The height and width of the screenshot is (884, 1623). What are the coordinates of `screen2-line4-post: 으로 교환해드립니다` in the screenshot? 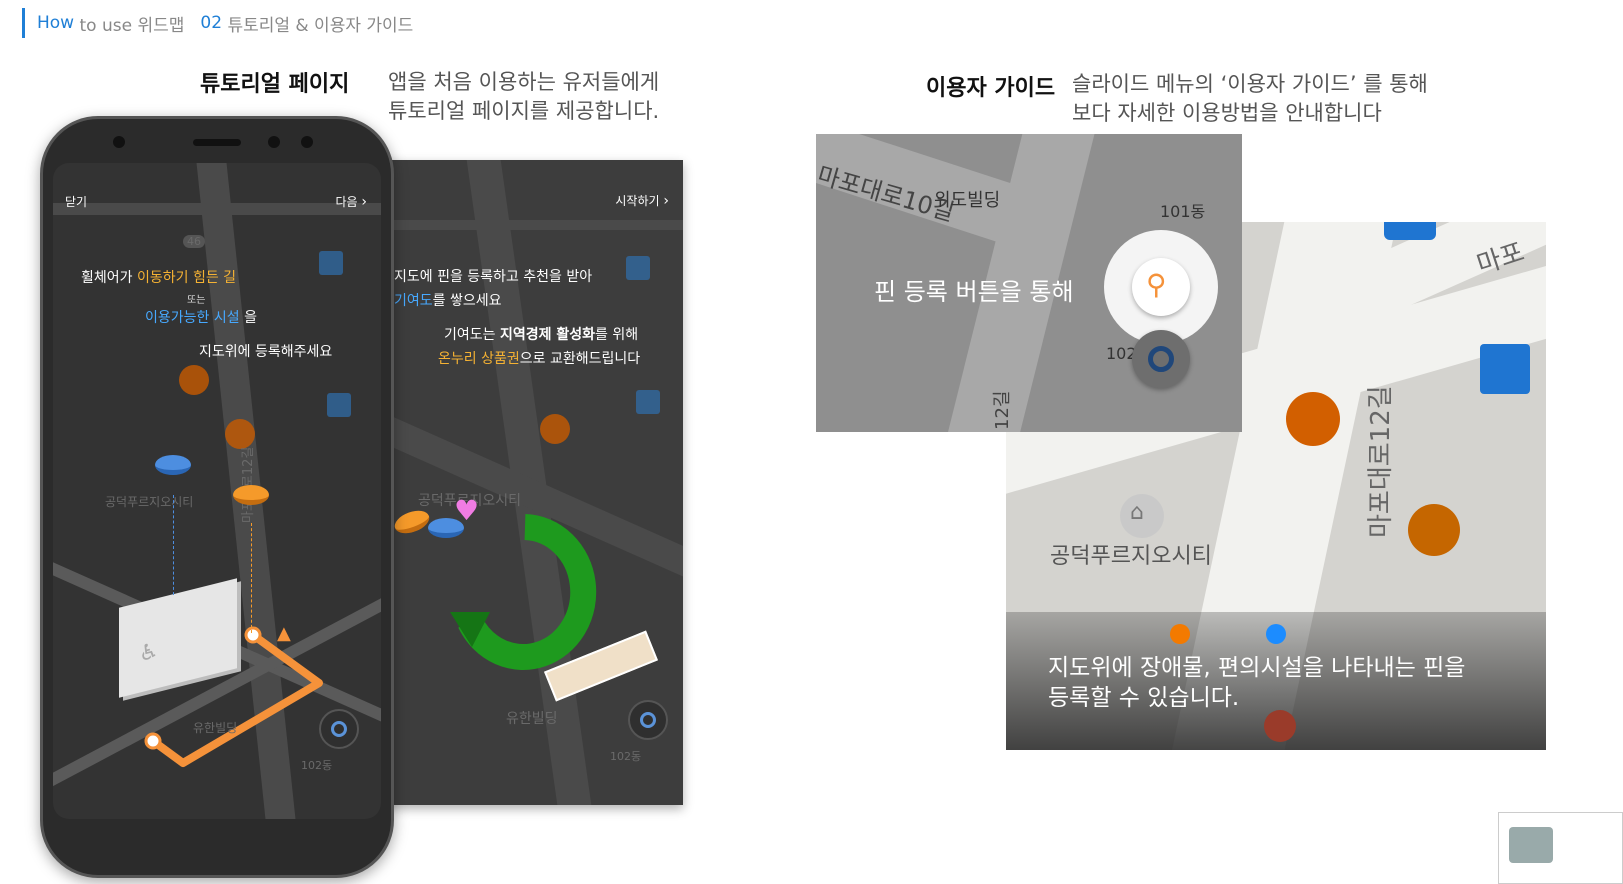 It's located at (580, 359).